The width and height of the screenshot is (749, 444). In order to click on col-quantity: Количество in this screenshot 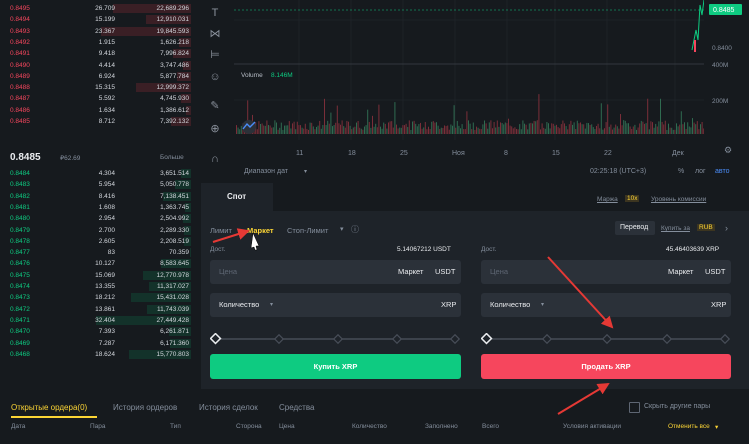, I will do `click(369, 426)`.